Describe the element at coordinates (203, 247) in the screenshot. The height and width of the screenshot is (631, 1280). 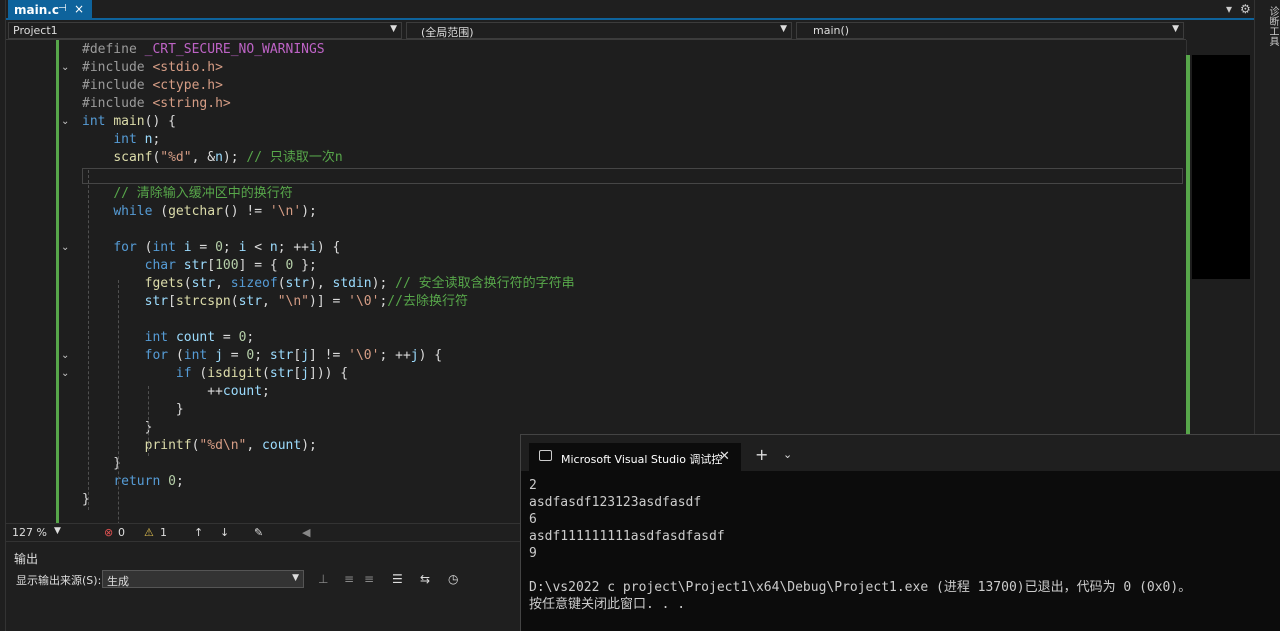
I see `code-token: =` at that location.